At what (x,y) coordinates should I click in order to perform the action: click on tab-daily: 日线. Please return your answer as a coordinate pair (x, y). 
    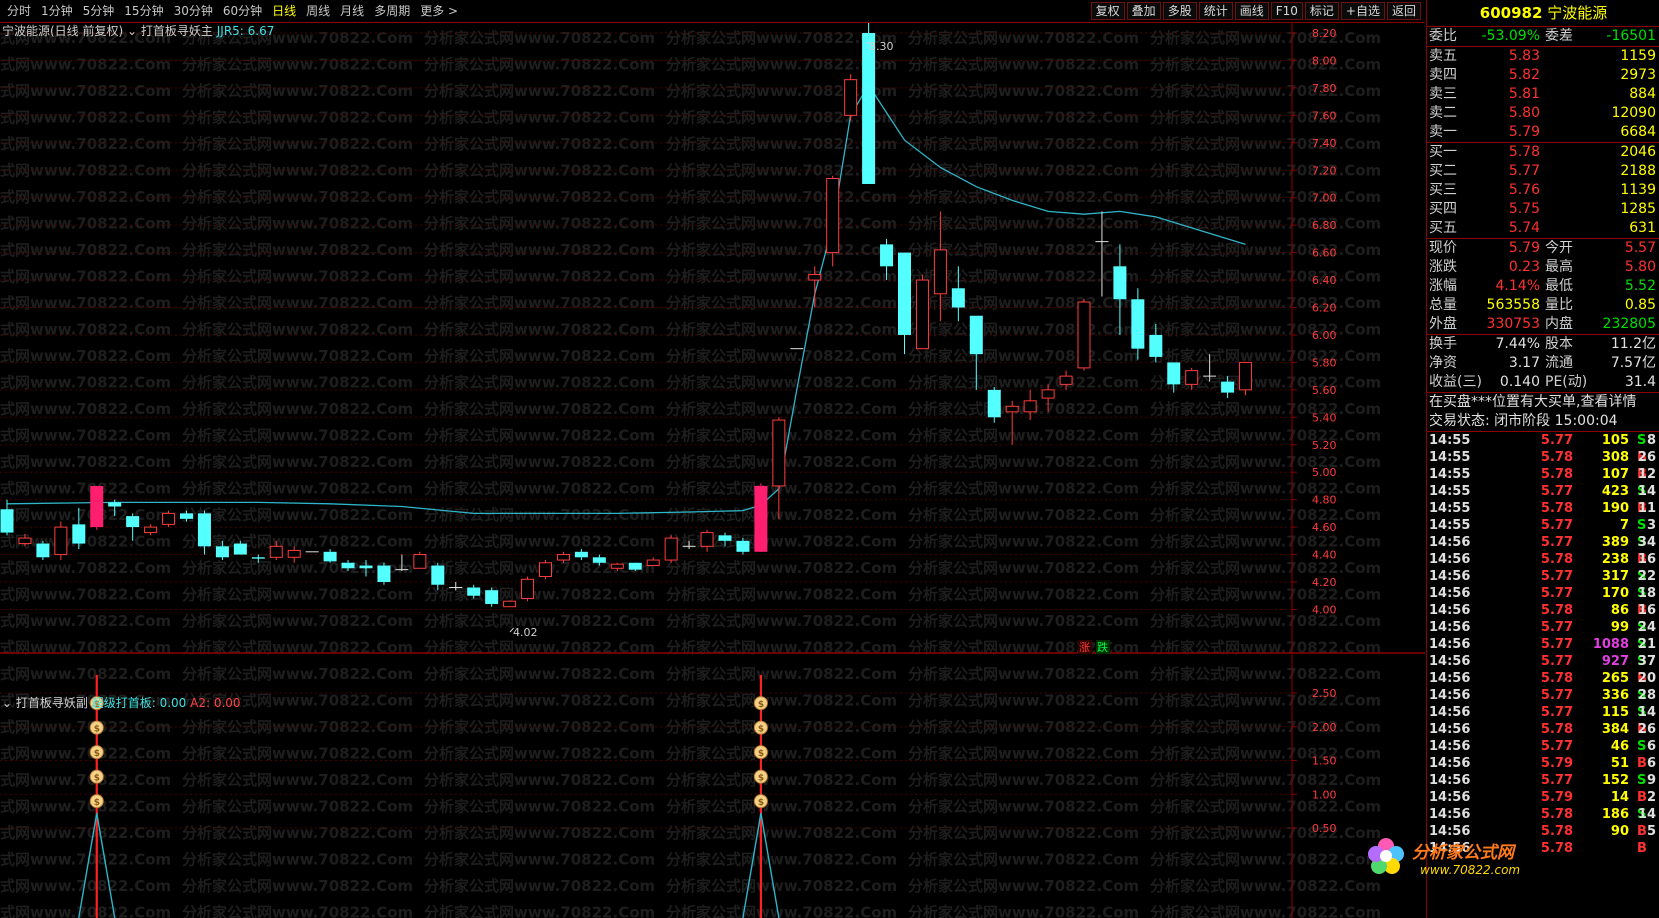
    Looking at the image, I should click on (284, 11).